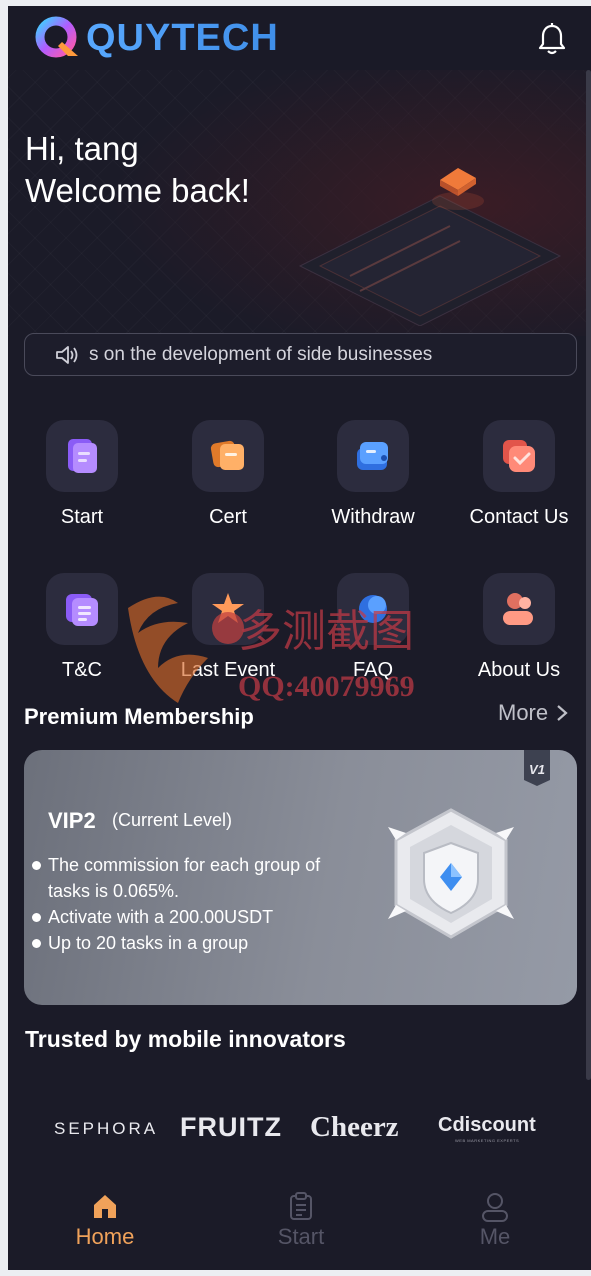 Image resolution: width=591 pixels, height=1276 pixels. I want to click on user-icon, so click(495, 1207).